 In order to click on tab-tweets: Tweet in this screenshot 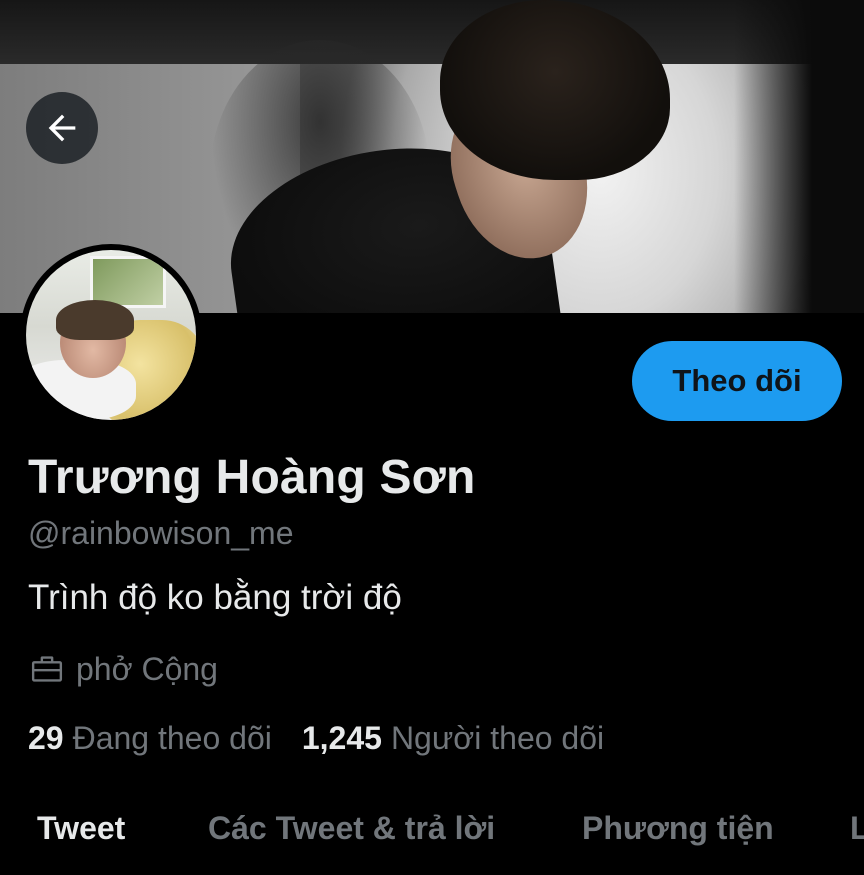, I will do `click(81, 828)`.